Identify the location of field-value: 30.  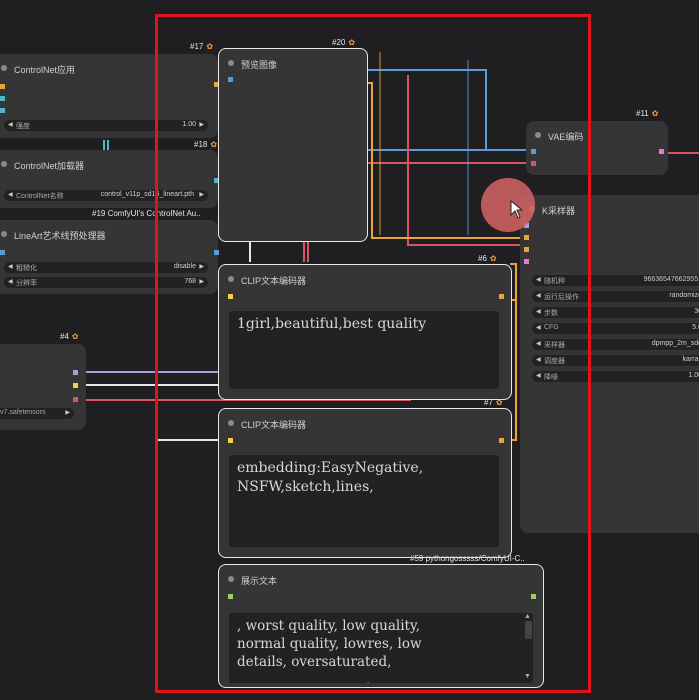
(696, 311).